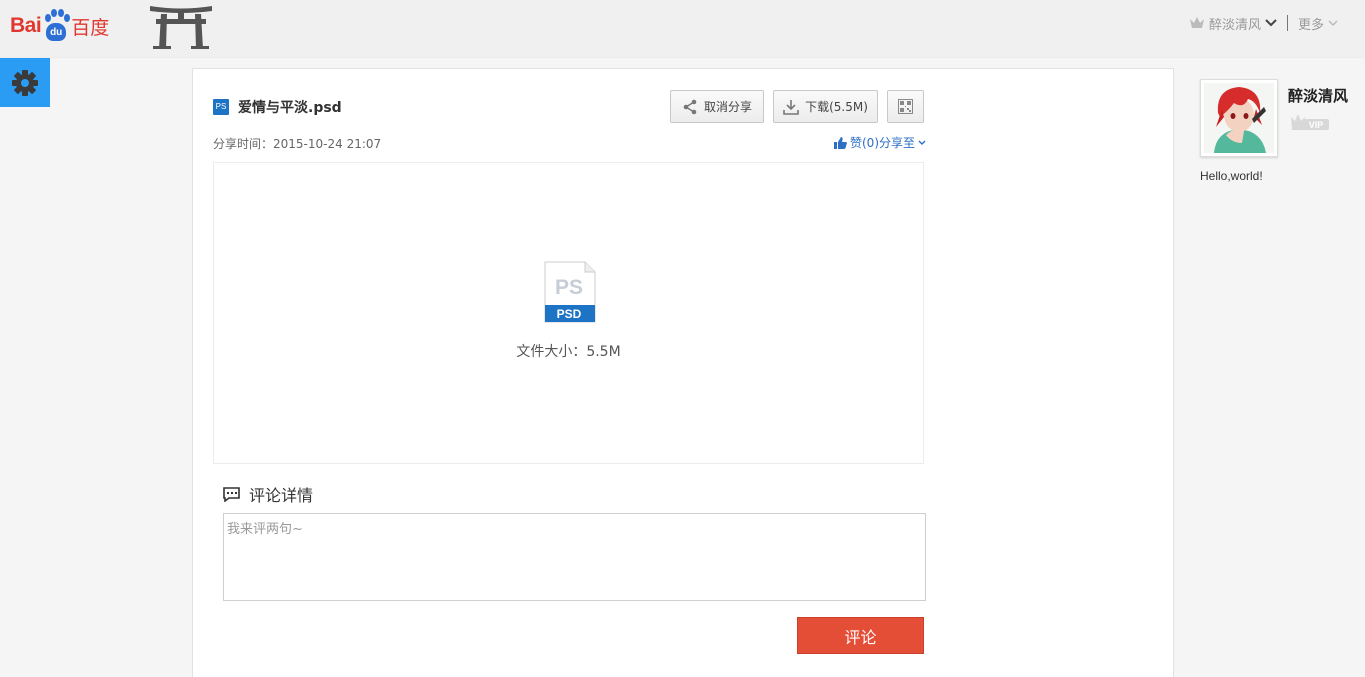  What do you see at coordinates (682, 29) in the screenshot?
I see `top-bar: Bai du 百度 醉淡清风 更多` at bounding box center [682, 29].